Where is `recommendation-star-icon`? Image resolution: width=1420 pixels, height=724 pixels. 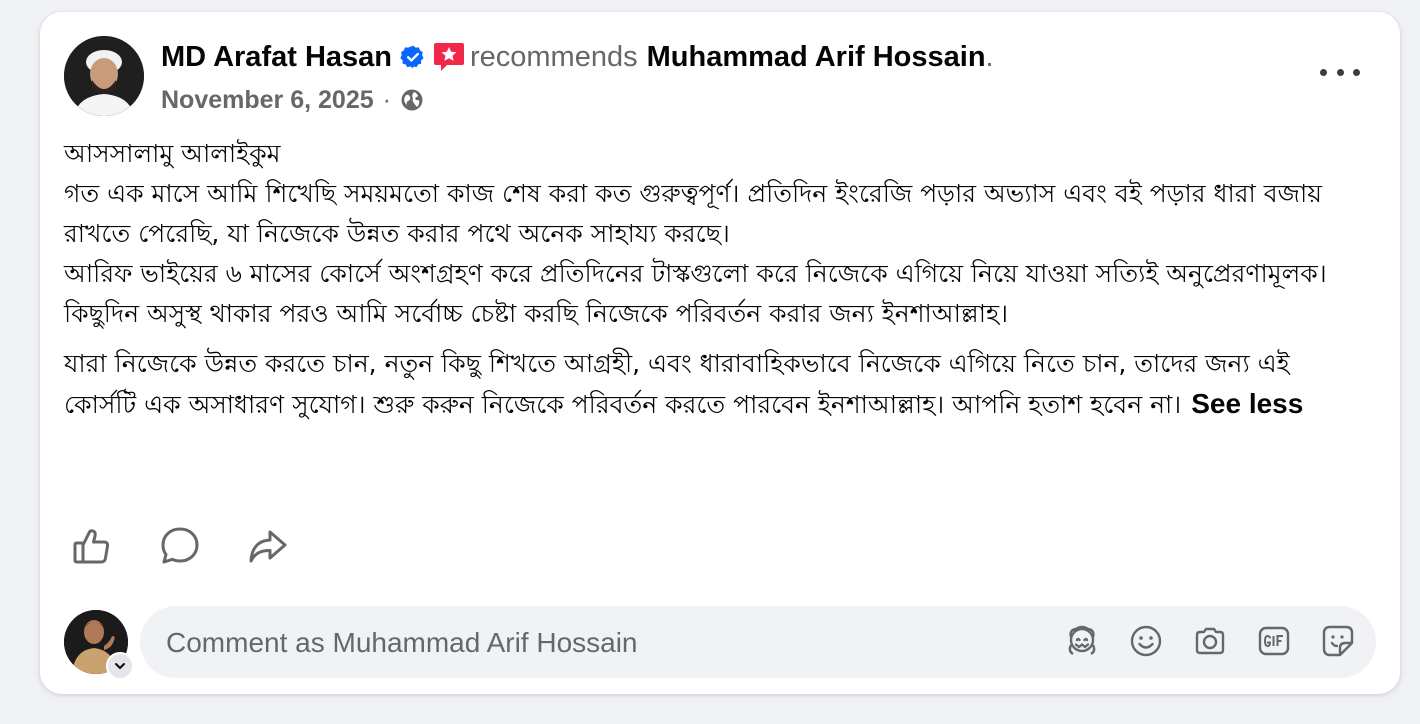 recommendation-star-icon is located at coordinates (449, 57).